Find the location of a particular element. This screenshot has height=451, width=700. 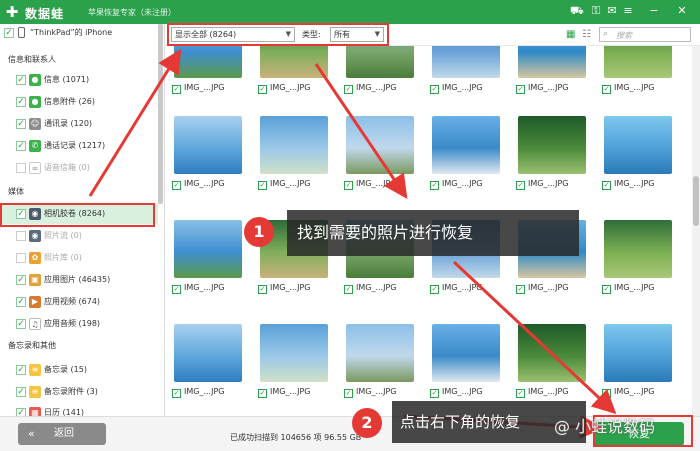

step1-tooltip: 找到需要的照片进行恢复 is located at coordinates (433, 233).